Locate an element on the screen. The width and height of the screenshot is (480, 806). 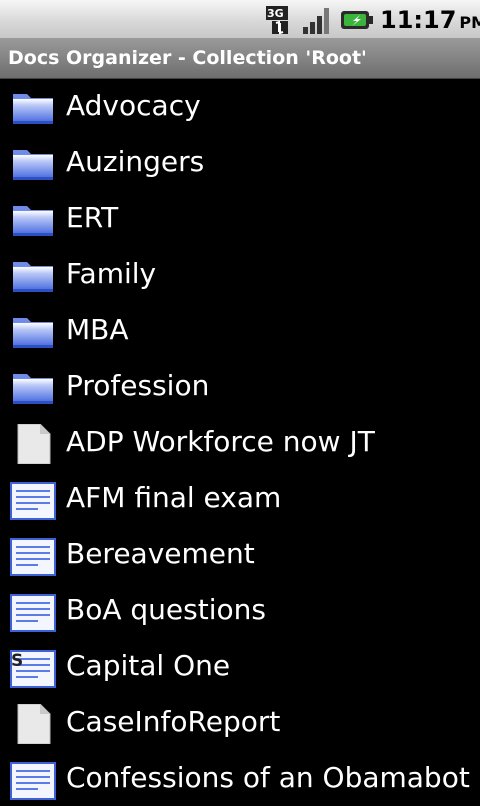
list-item-label: Capital One is located at coordinates (148, 665).